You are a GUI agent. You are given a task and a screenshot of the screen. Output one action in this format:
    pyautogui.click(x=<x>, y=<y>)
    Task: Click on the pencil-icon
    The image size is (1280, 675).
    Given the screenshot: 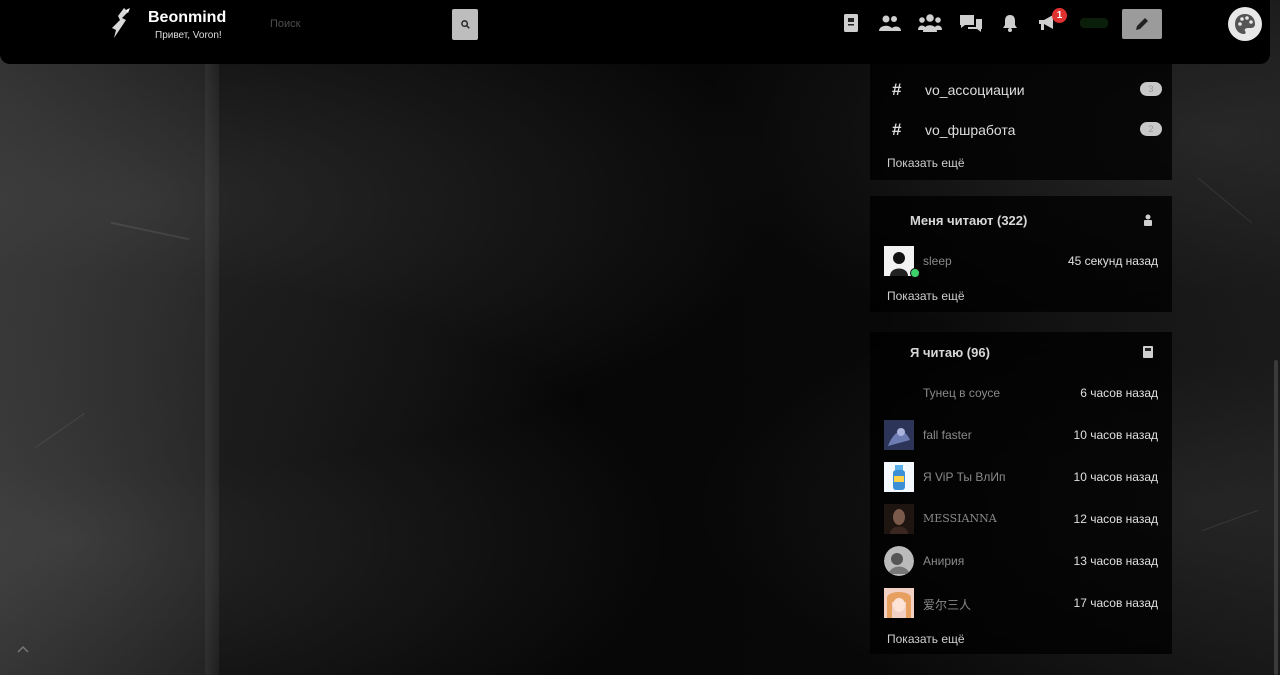 What is the action you would take?
    pyautogui.click(x=1142, y=24)
    